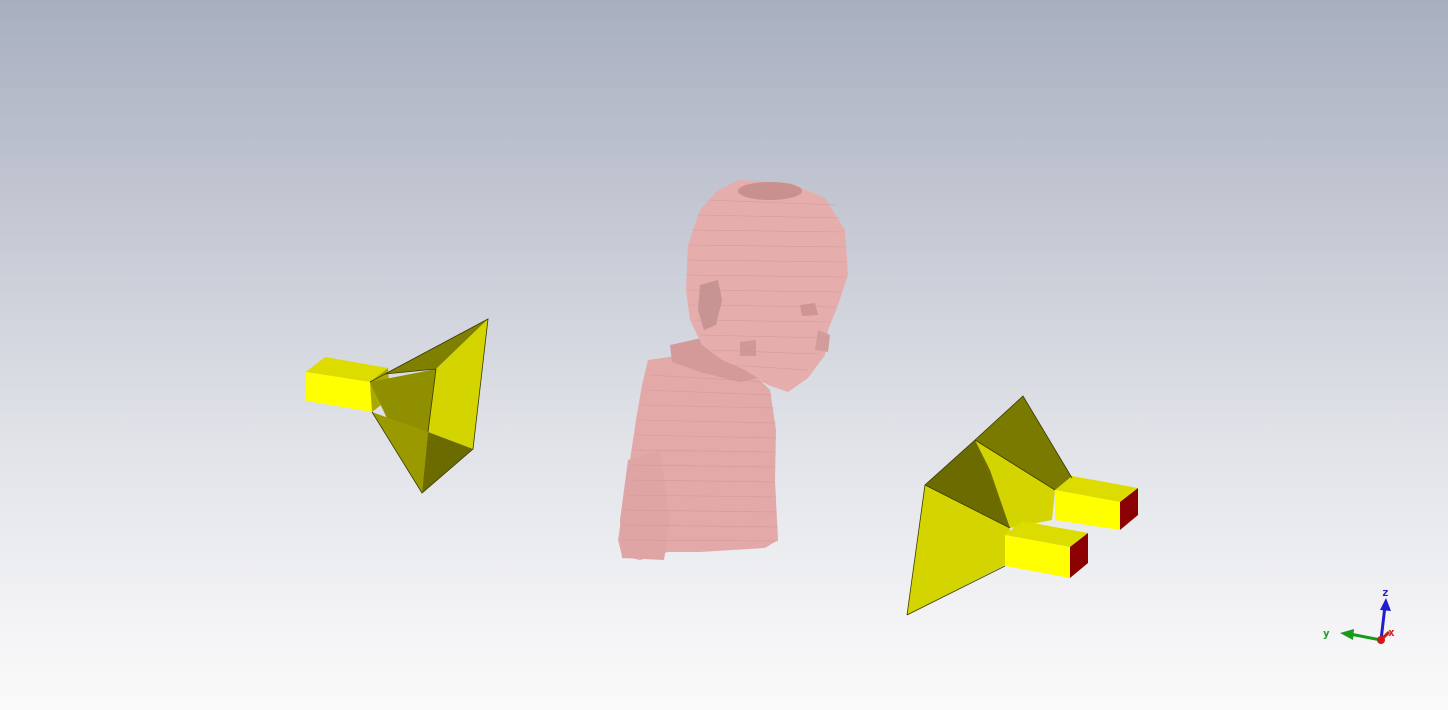 The width and height of the screenshot is (1448, 710). Describe the element at coordinates (1347, 634) in the screenshot. I see `y-axis-arrowhead` at that location.